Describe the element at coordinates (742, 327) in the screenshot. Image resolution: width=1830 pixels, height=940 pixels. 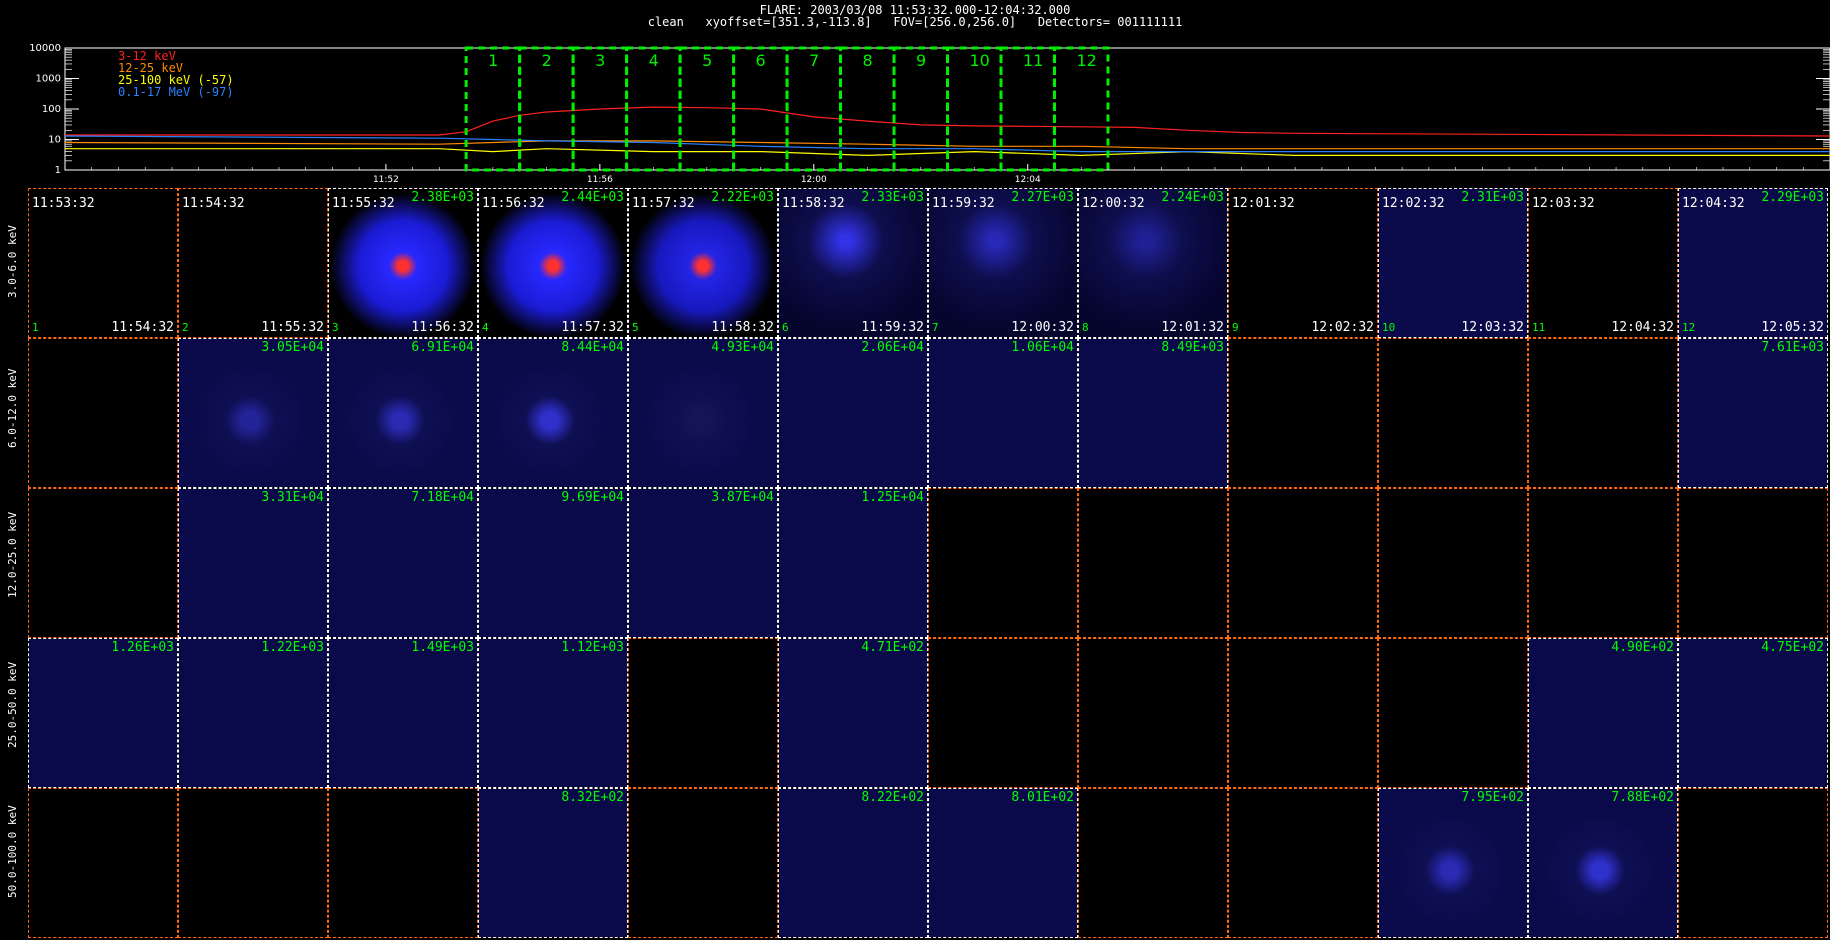
I see `interval-end-time: 11:58:32` at that location.